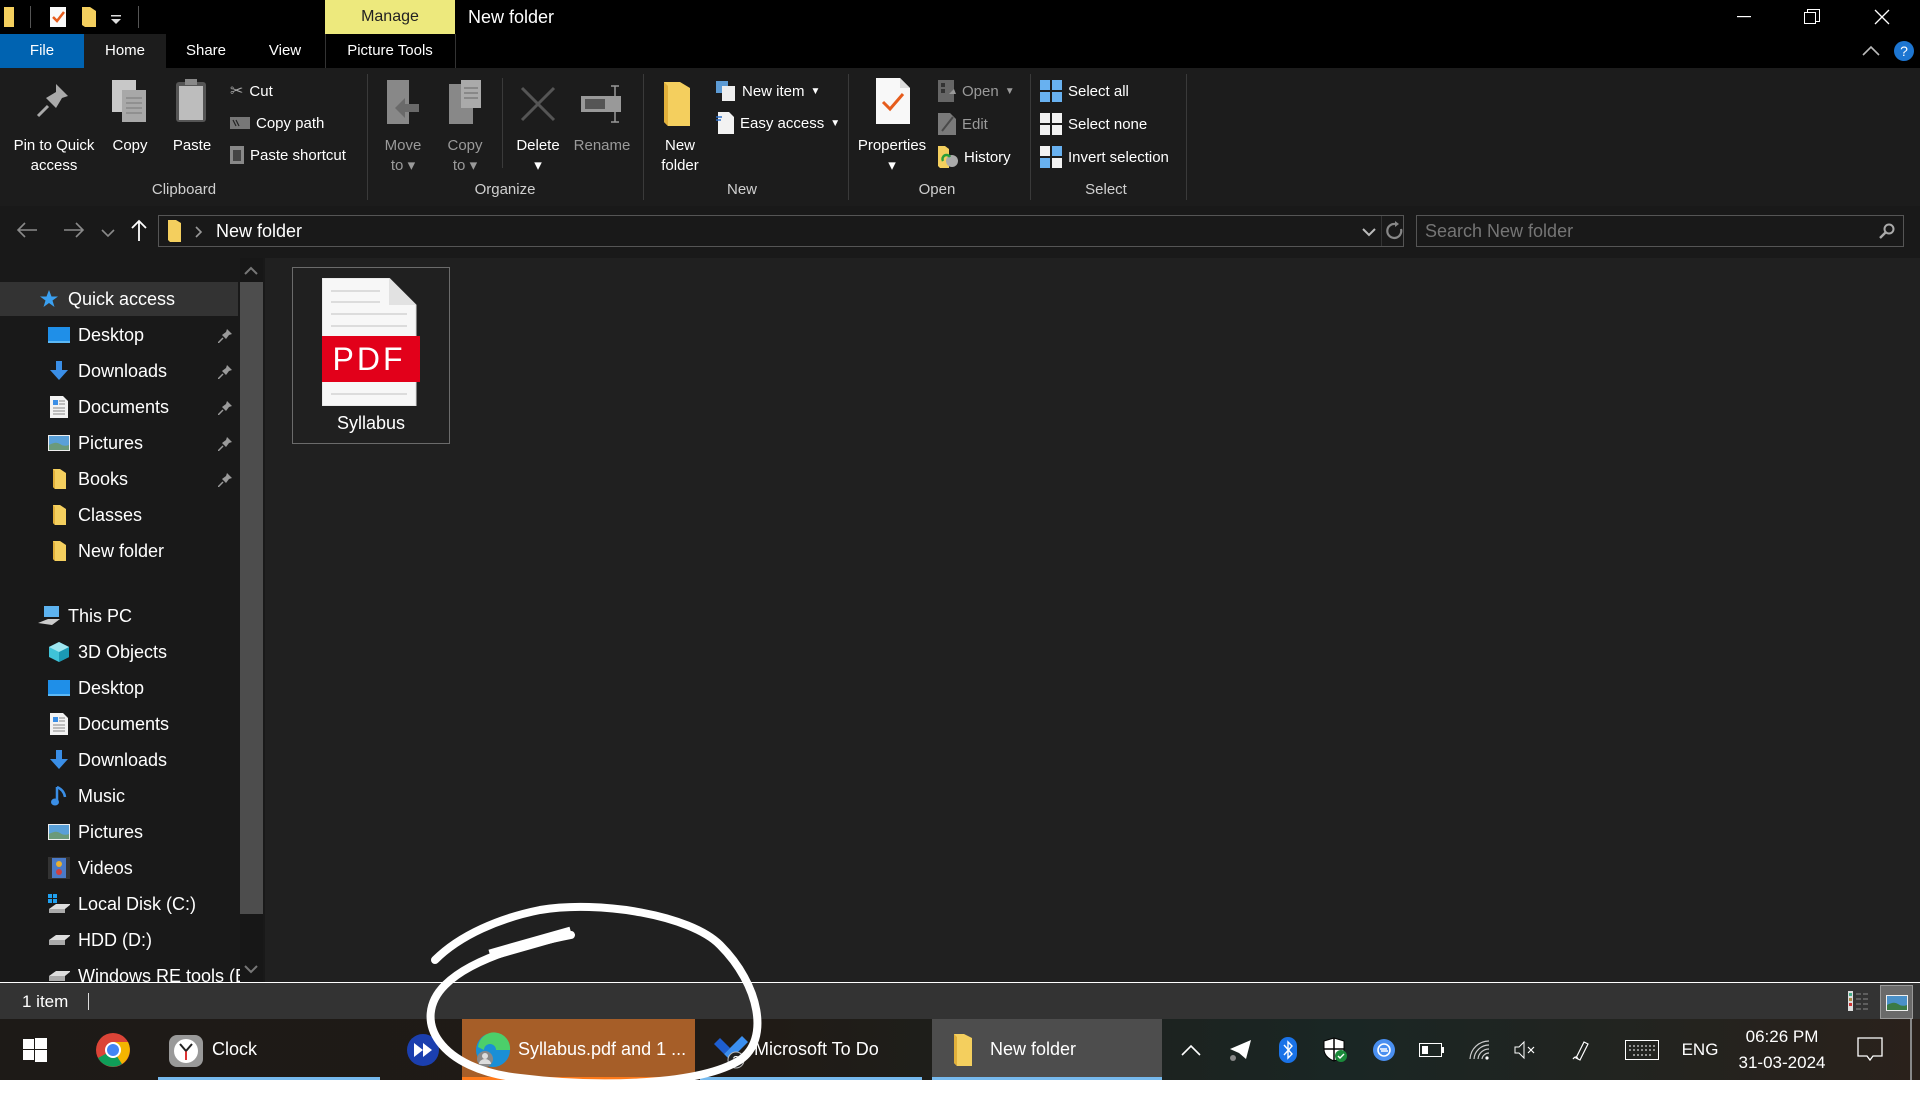 Image resolution: width=1920 pixels, height=1100 pixels. I want to click on sidebar-item-pc-downloads: Downloads, so click(119, 760).